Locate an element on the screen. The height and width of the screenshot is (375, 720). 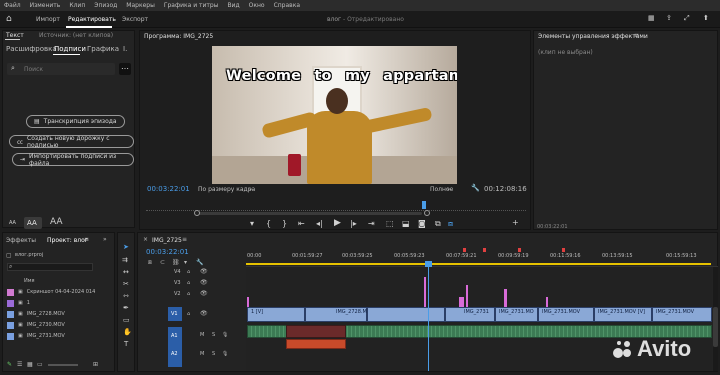
icon-view-icon: ▦ is located at coordinates (30, 364).